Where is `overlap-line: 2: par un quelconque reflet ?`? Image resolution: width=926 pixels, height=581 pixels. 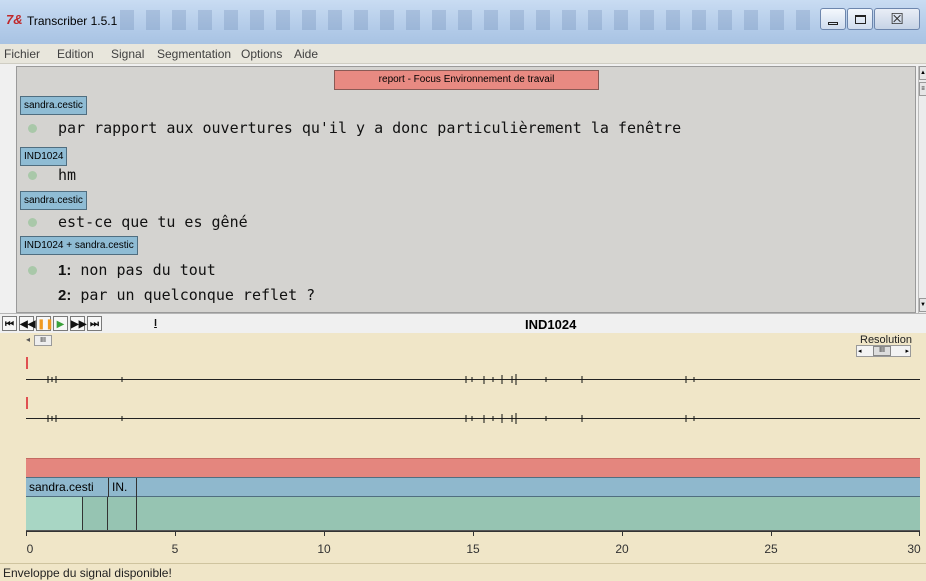
overlap-line: 2: par un quelconque reflet ? is located at coordinates (186, 295).